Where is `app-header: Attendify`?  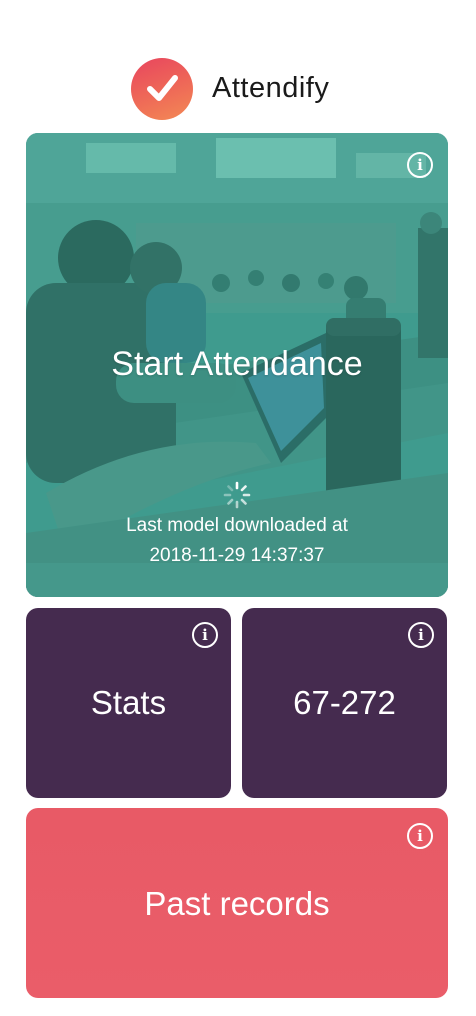
app-header: Attendify is located at coordinates (238, 89).